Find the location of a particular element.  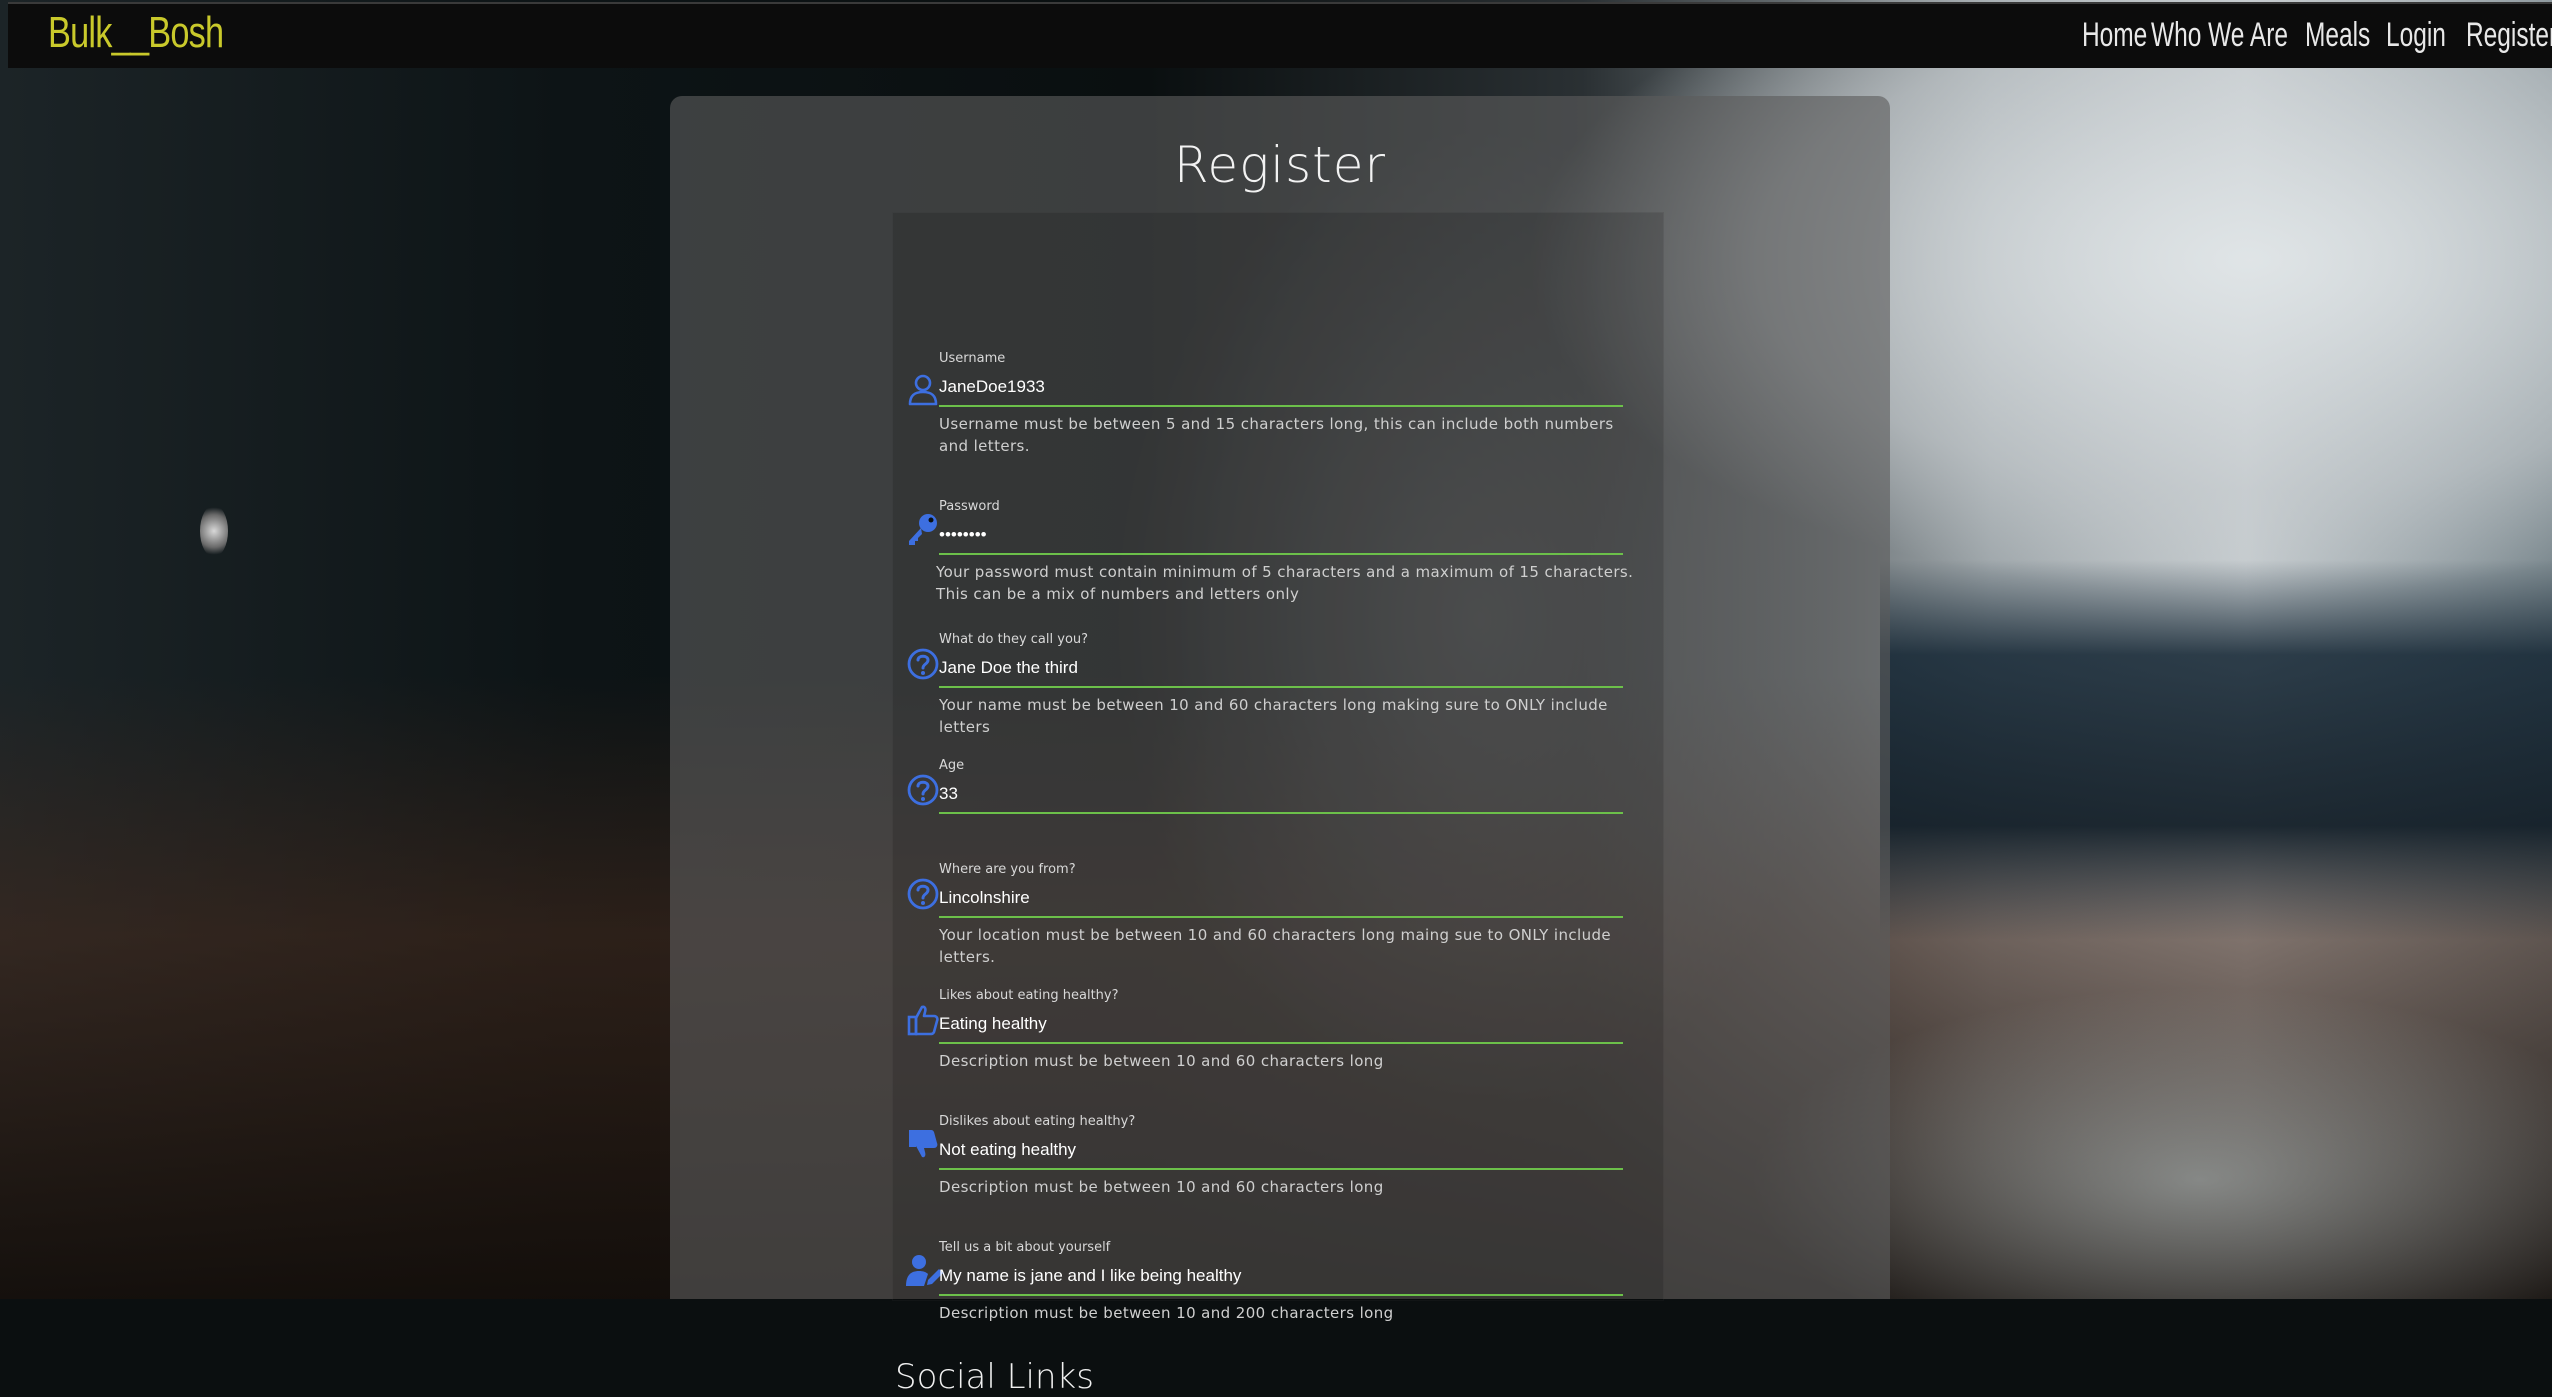

dislikes-label: Dislikes about eating healthy? is located at coordinates (1037, 1121).